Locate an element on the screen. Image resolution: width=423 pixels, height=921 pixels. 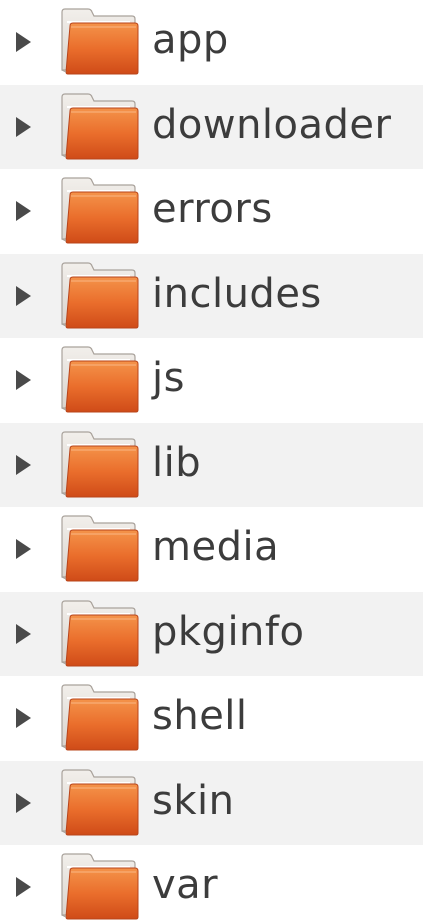
folder-name: pkginfo is located at coordinates (228, 631).